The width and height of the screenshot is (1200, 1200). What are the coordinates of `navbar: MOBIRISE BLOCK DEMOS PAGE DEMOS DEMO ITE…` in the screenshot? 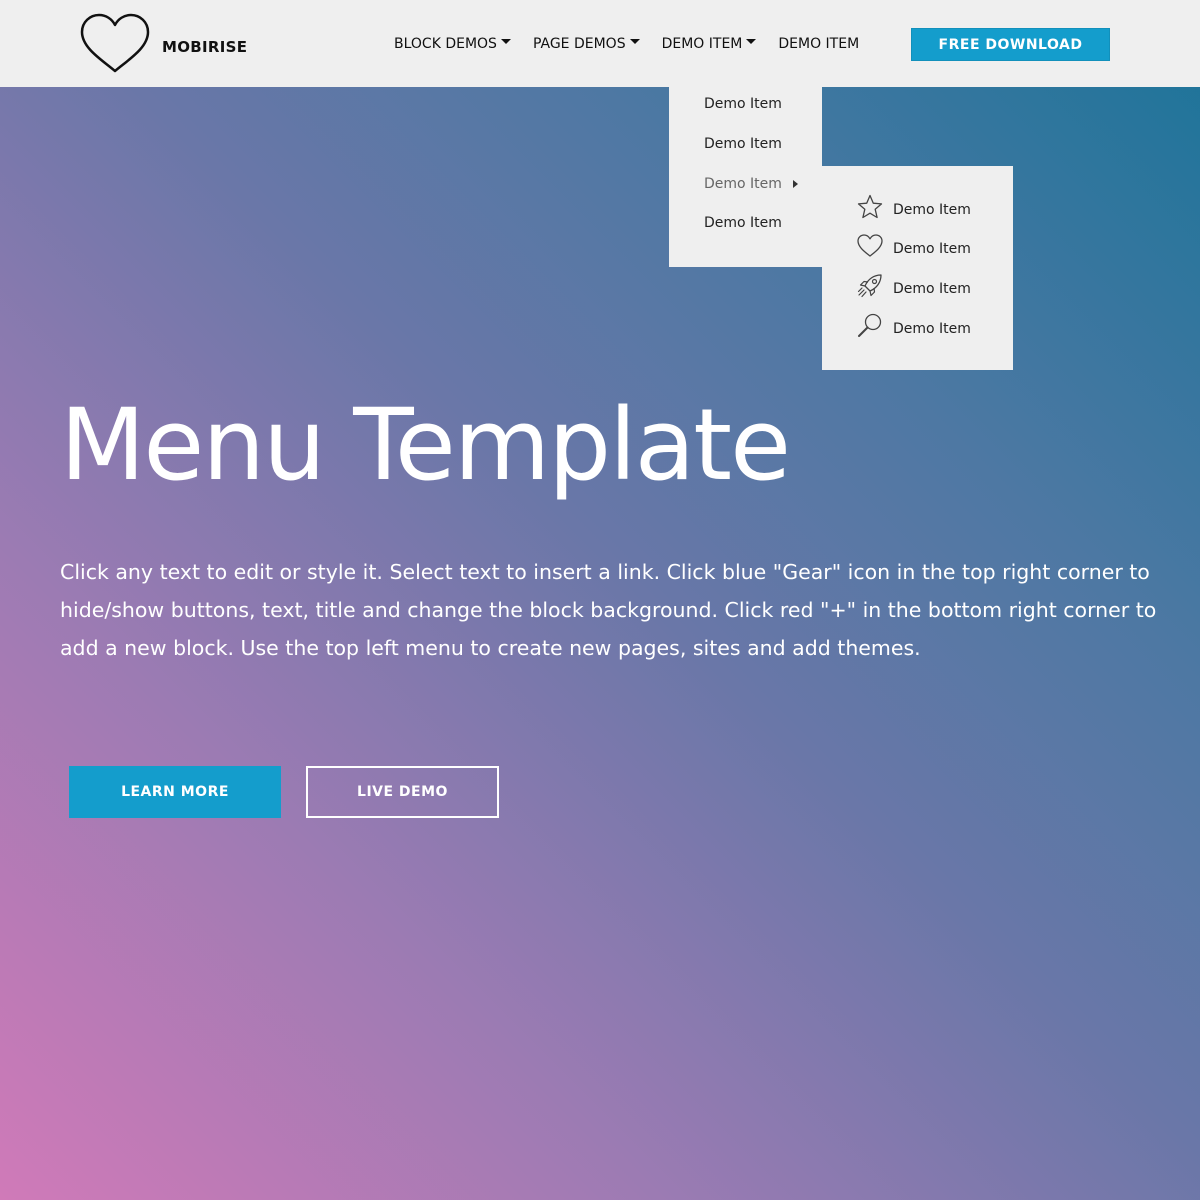 It's located at (600, 43).